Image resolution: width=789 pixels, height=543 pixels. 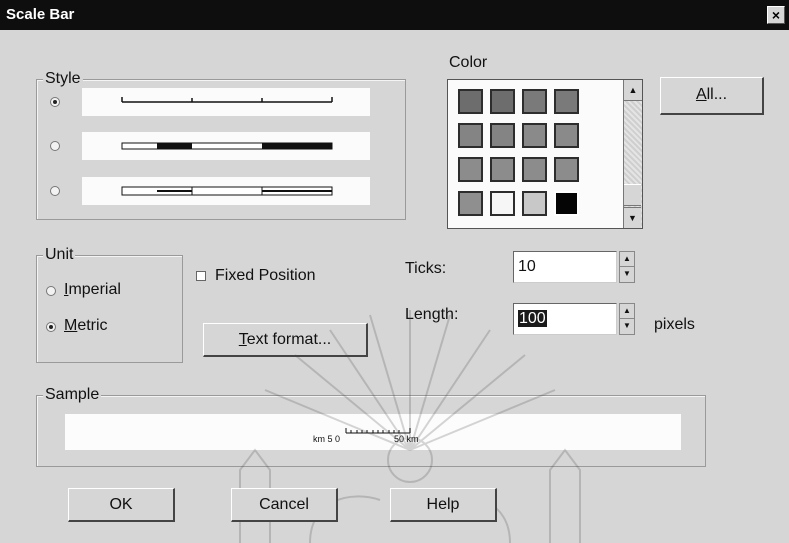 I want to click on style-option-hollow-alternating, so click(x=226, y=191).